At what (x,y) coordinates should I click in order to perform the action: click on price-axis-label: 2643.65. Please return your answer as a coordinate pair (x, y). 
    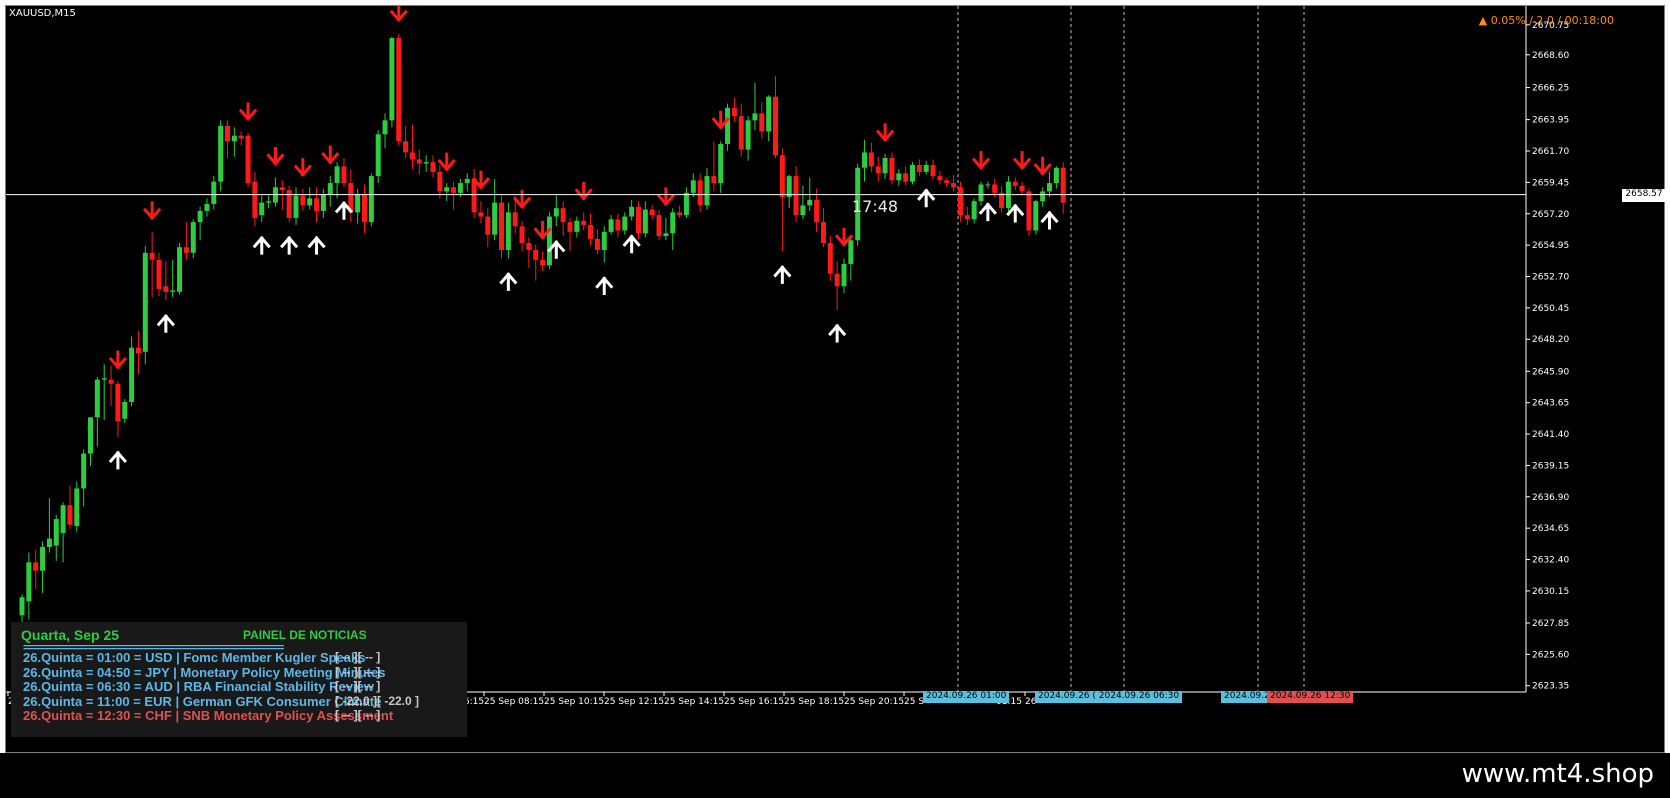
    Looking at the image, I should click on (1550, 404).